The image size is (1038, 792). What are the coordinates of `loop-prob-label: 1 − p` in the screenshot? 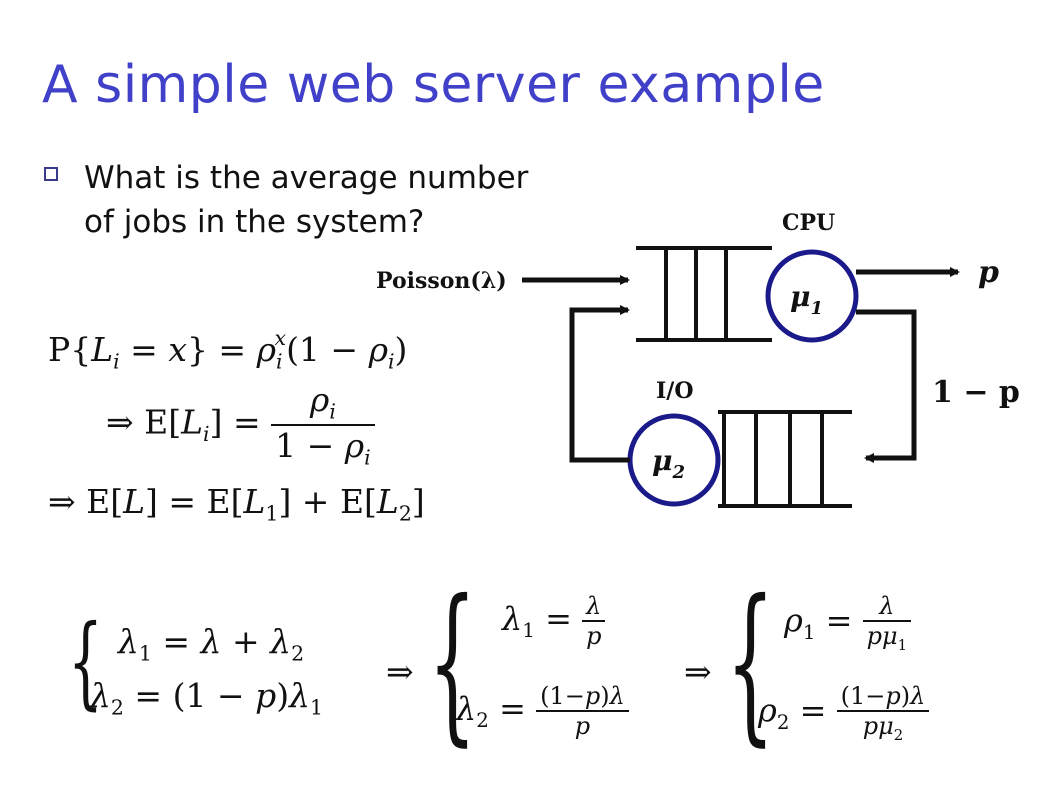 It's located at (976, 392).